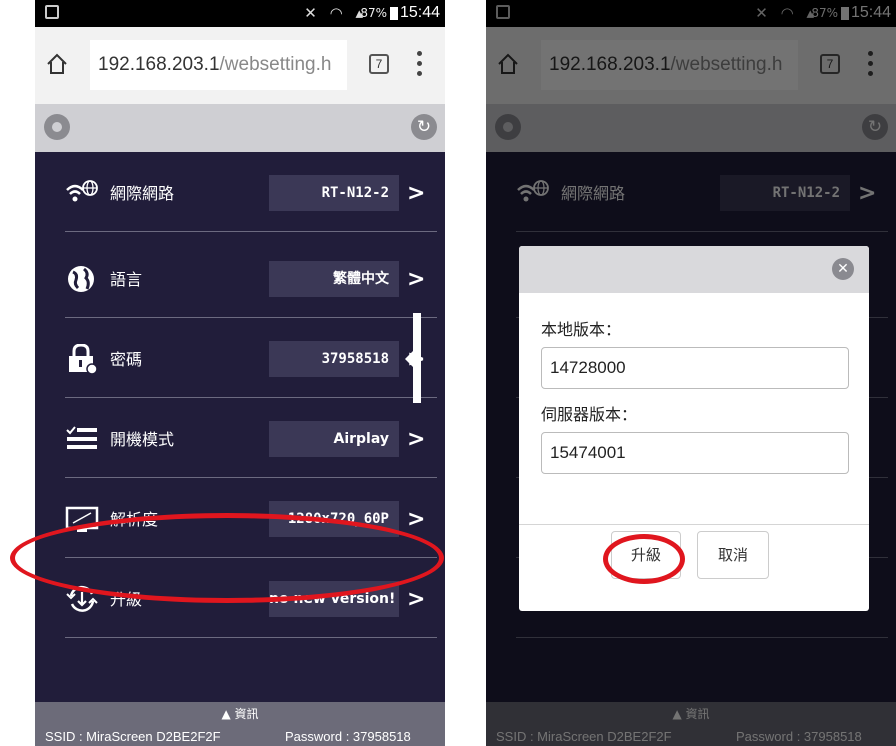 The width and height of the screenshot is (896, 746). What do you see at coordinates (82, 279) in the screenshot?
I see `globe-icon` at bounding box center [82, 279].